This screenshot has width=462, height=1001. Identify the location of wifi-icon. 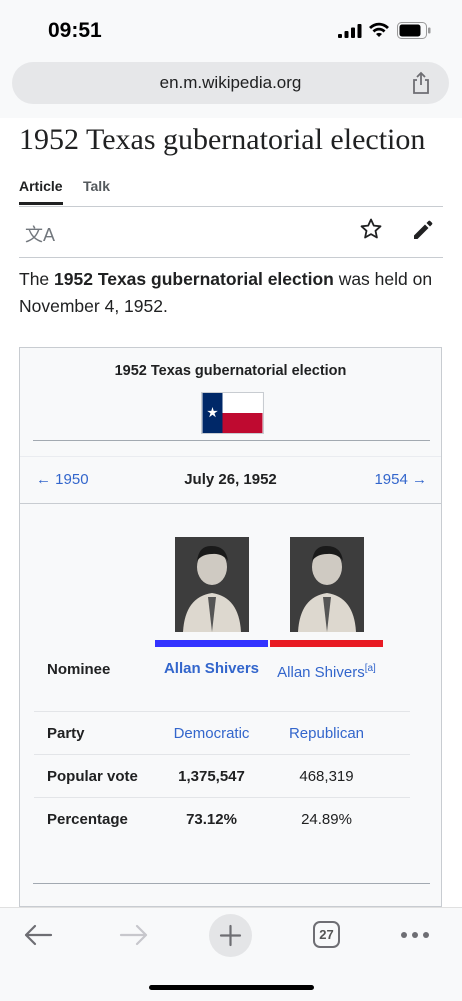
(379, 29).